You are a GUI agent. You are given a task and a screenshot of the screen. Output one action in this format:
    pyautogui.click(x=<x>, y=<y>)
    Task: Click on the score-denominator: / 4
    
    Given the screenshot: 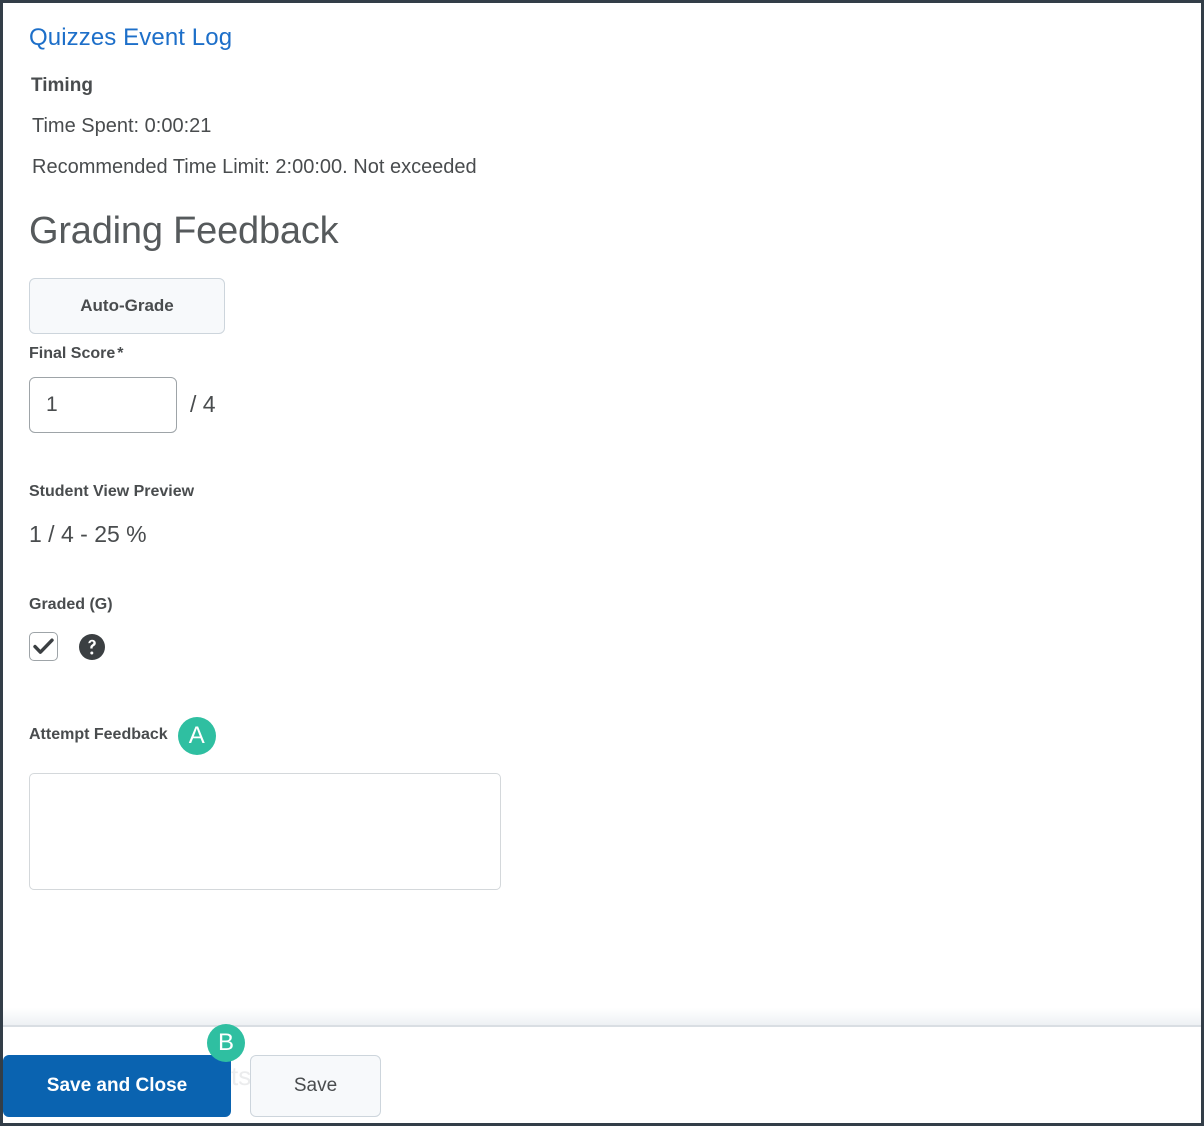 What is the action you would take?
    pyautogui.click(x=203, y=404)
    